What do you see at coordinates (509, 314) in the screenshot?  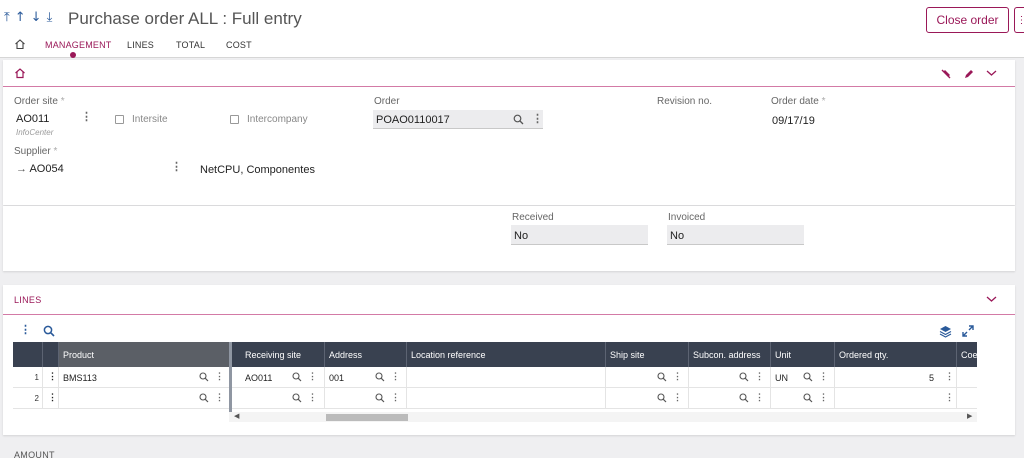 I see `lines-header-divider` at bounding box center [509, 314].